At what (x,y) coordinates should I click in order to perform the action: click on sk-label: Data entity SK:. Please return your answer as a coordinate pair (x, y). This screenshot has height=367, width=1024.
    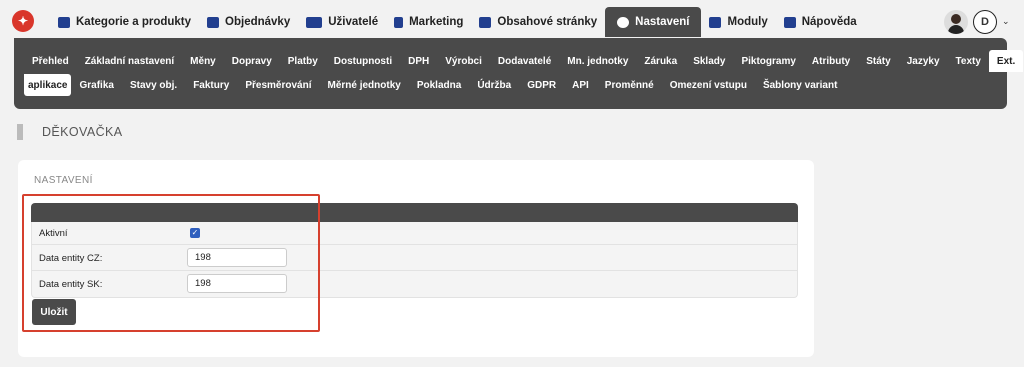
    Looking at the image, I should click on (71, 284).